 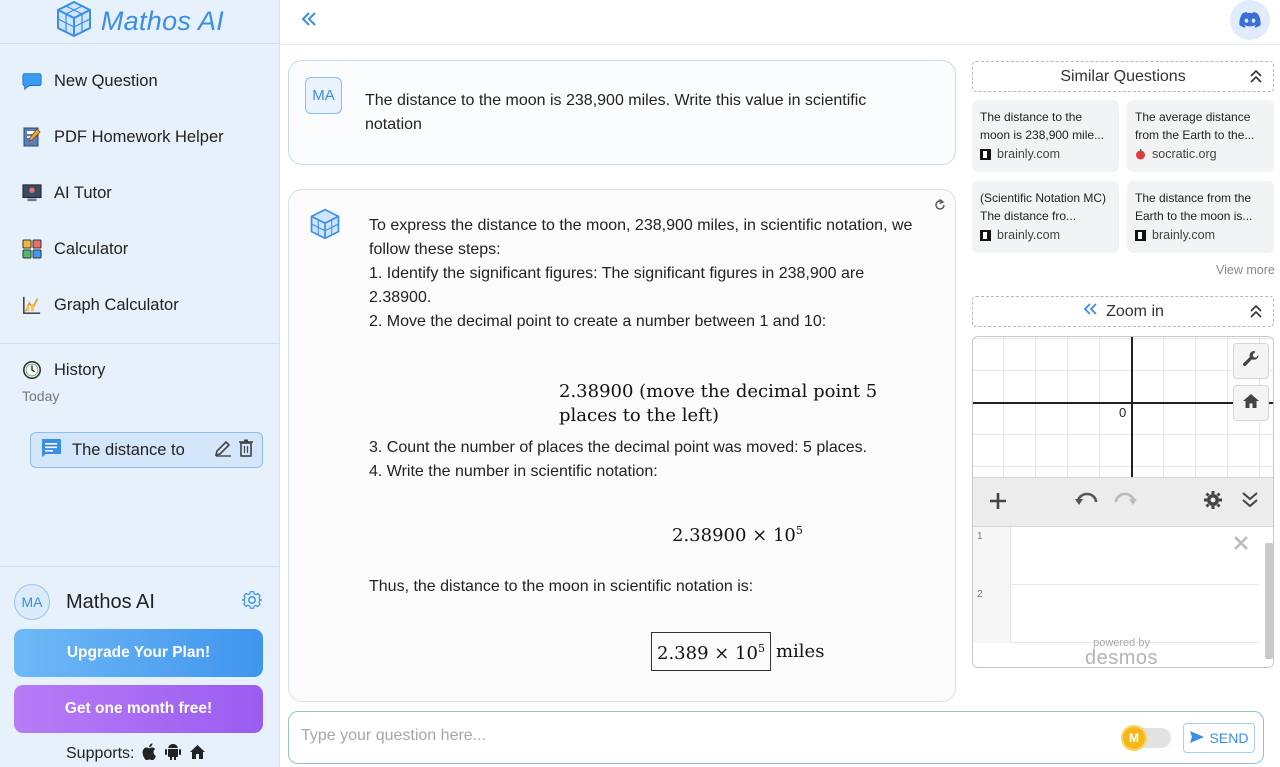 I want to click on tutor-board-icon, so click(x=32, y=193).